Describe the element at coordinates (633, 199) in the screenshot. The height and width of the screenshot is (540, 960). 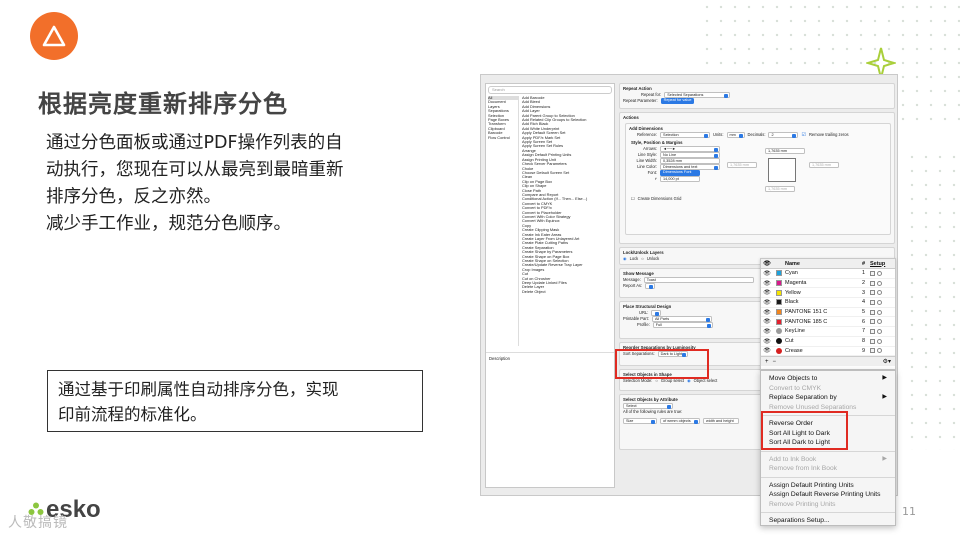
I see `checkbox-icon: ☐` at that location.